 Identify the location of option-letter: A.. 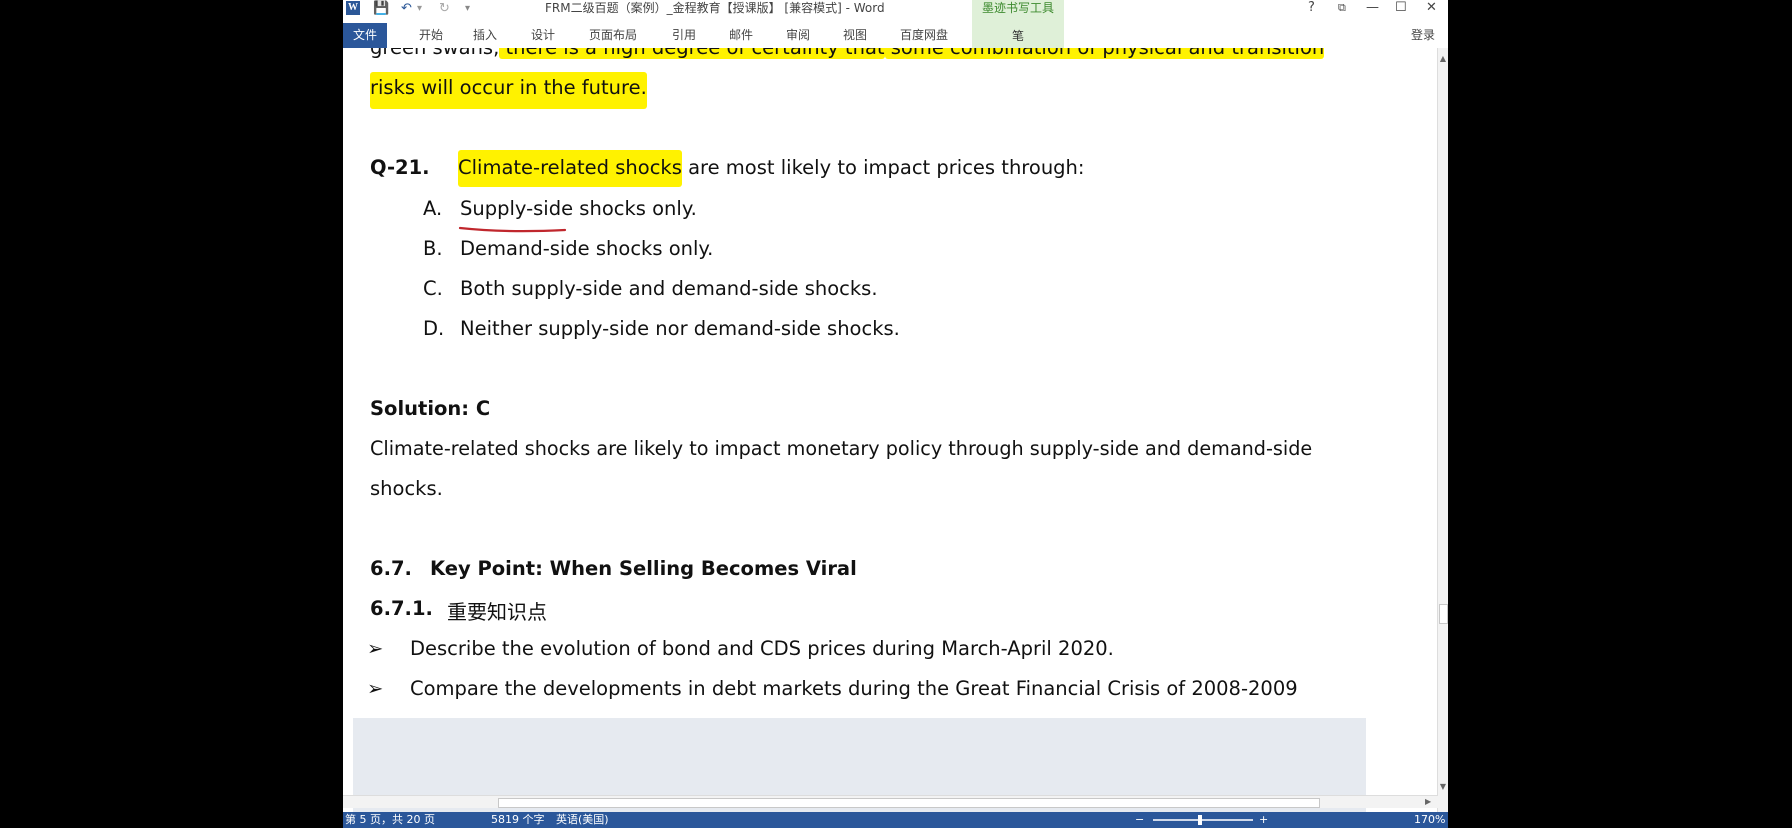
(433, 208).